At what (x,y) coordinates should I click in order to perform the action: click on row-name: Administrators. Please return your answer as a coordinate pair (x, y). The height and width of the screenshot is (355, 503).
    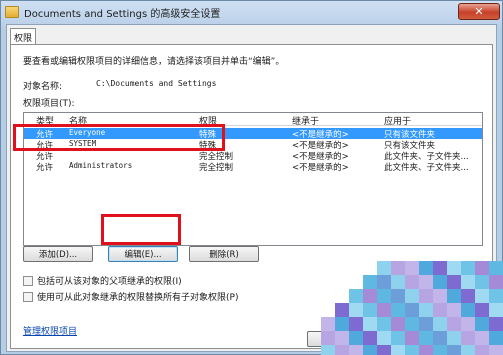
    Looking at the image, I should click on (101, 165).